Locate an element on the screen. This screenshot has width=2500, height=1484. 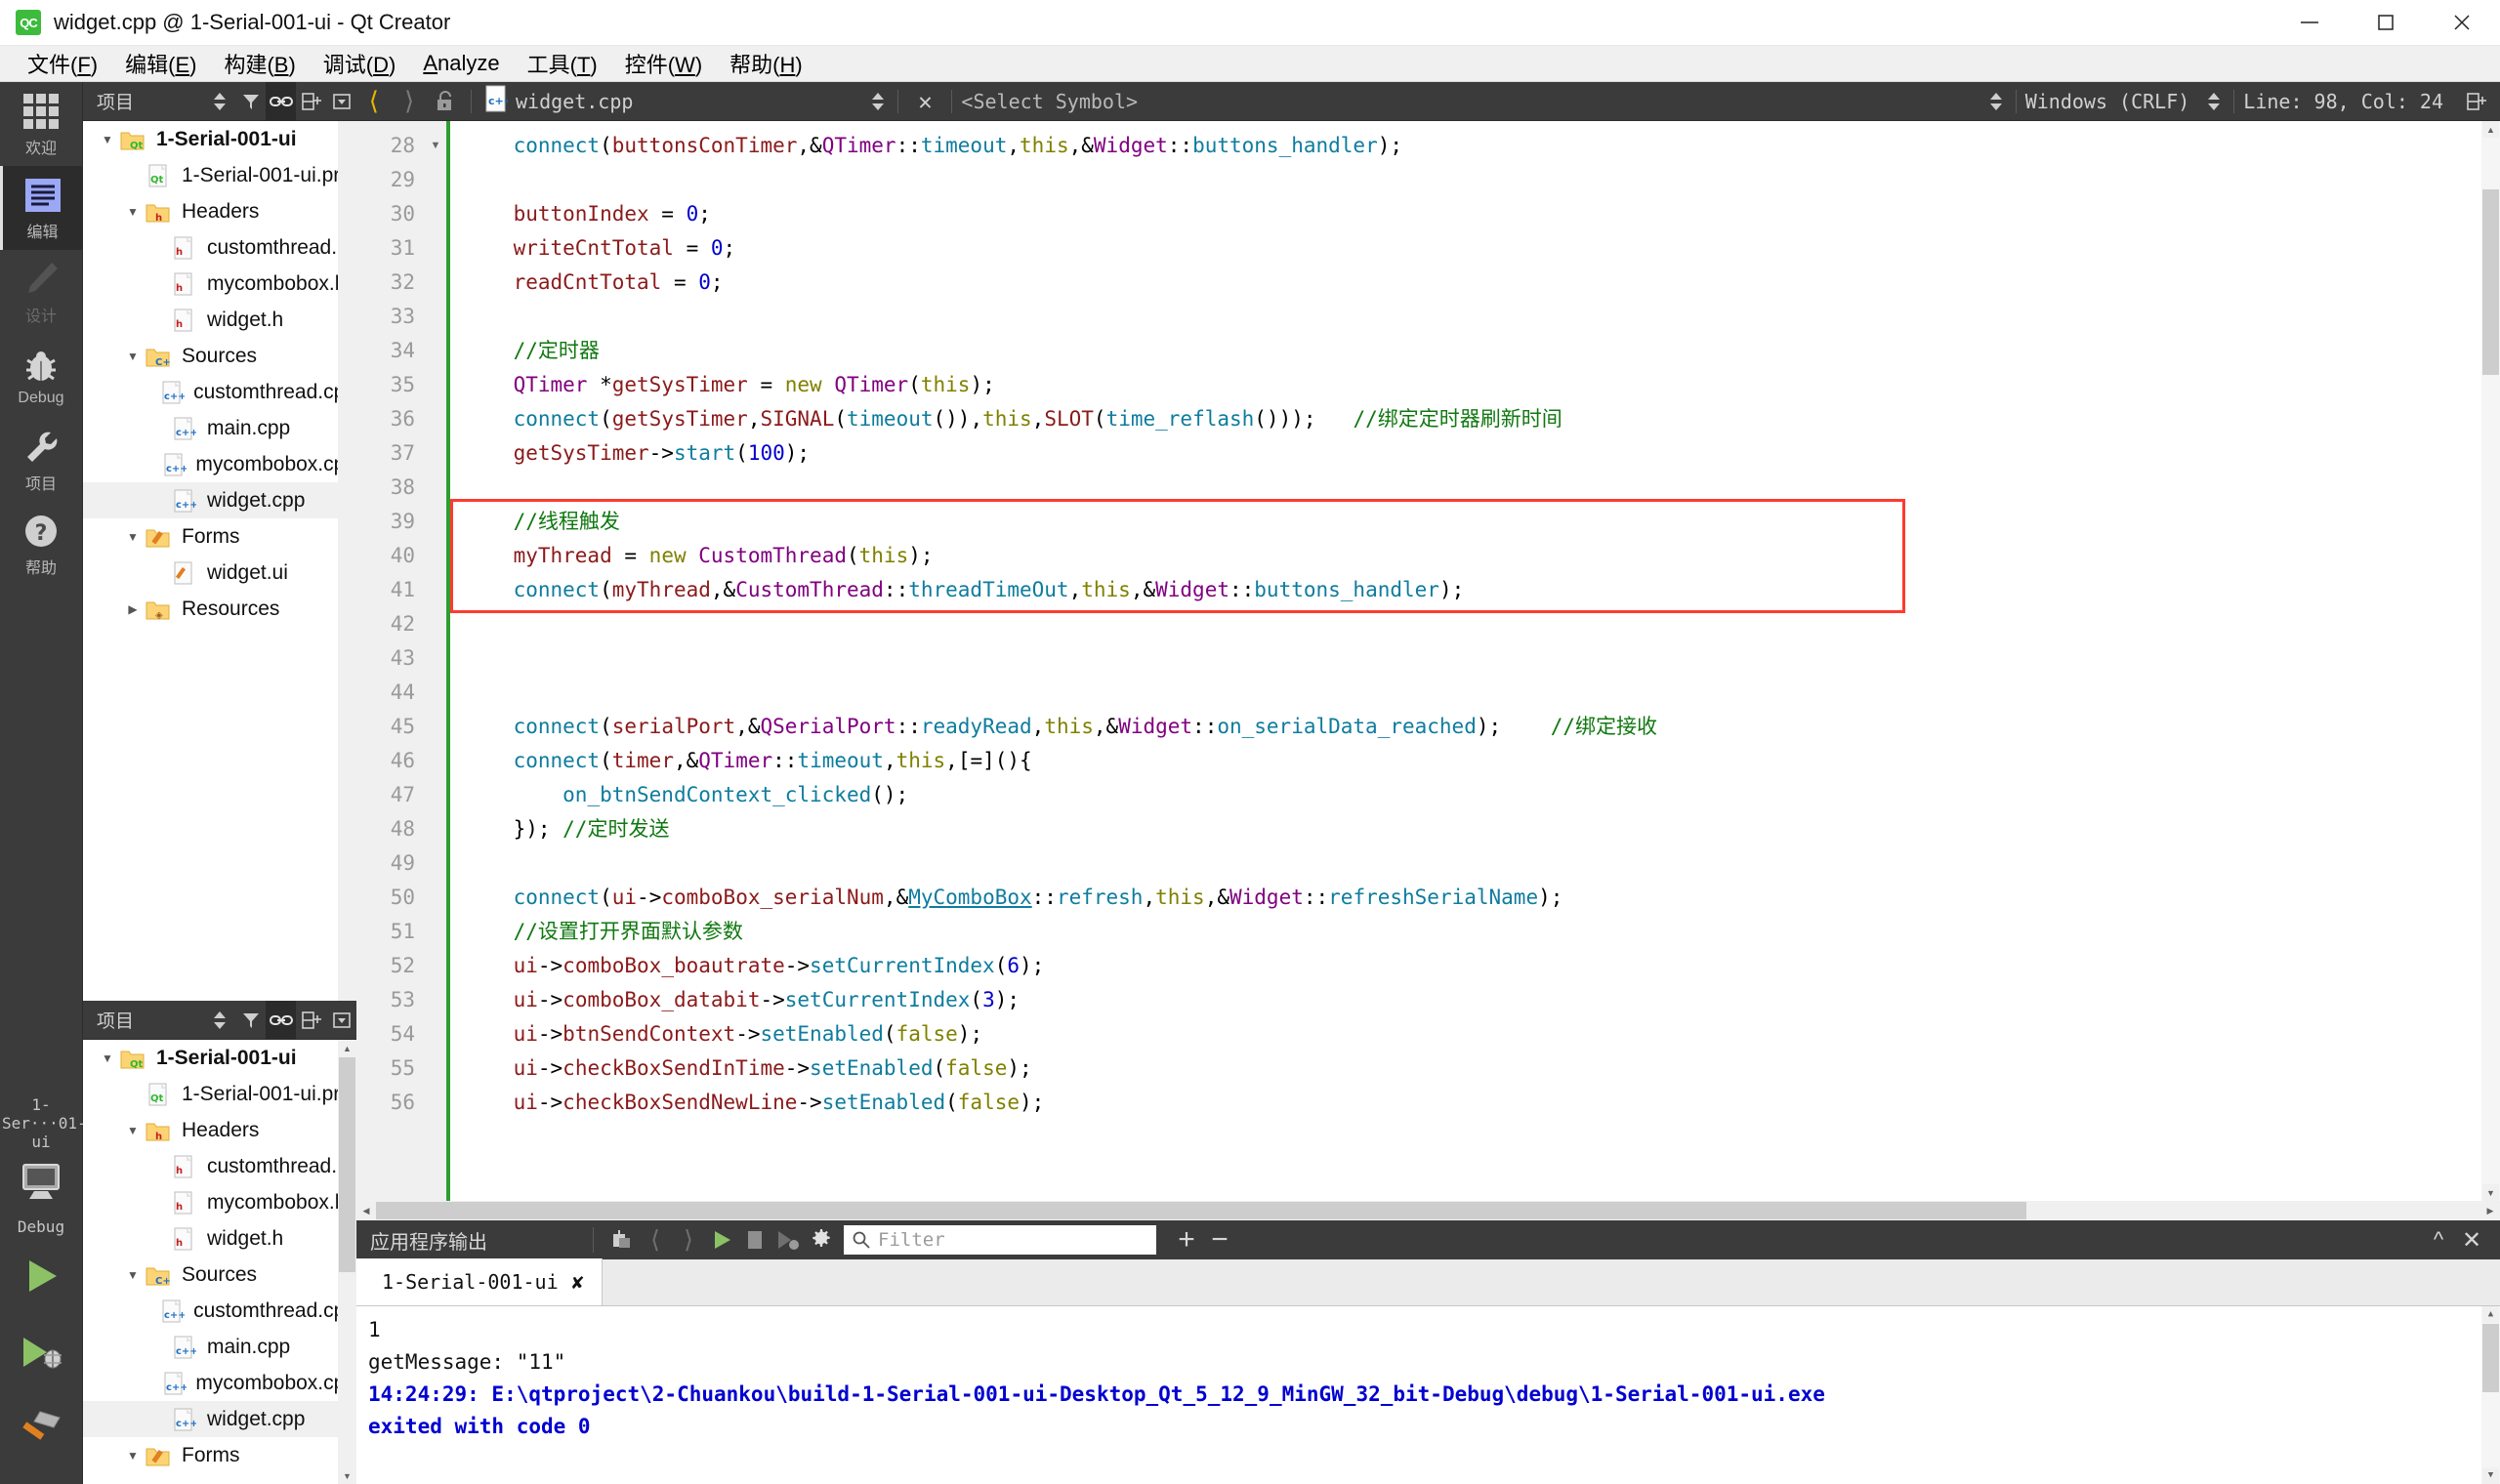
output-tab-close-icon: ✘ is located at coordinates (578, 1282).